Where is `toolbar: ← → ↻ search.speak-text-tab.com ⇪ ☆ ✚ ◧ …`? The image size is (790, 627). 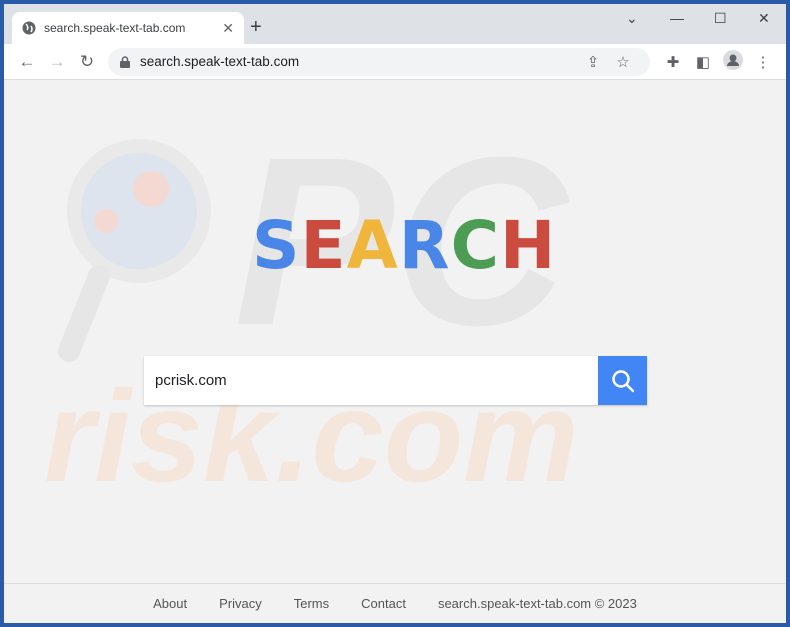 toolbar: ← → ↻ search.speak-text-tab.com ⇪ ☆ ✚ ◧ … is located at coordinates (395, 62).